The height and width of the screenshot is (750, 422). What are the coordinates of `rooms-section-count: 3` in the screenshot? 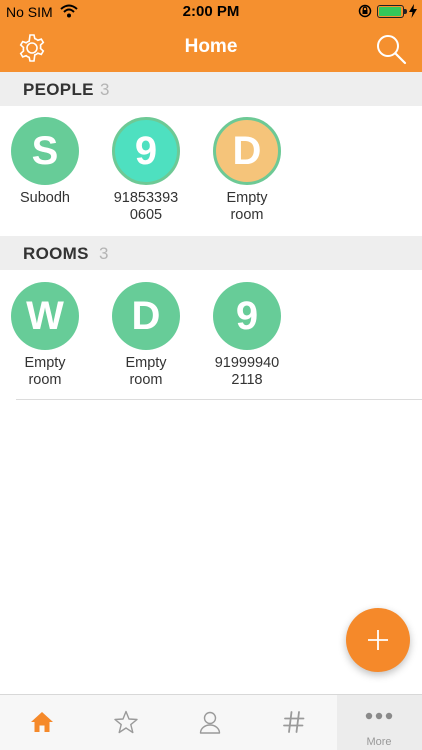 It's located at (104, 253).